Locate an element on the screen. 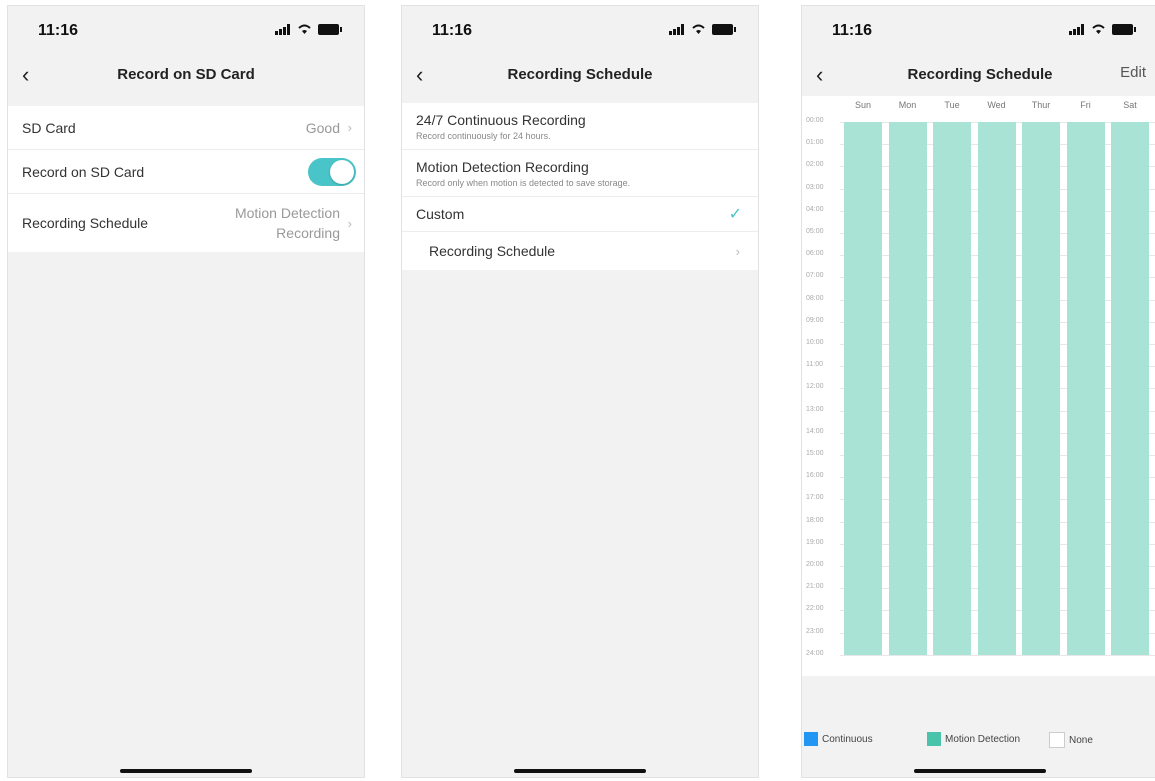 This screenshot has height=781, width=1155. hour-label: 06:00 is located at coordinates (815, 254).